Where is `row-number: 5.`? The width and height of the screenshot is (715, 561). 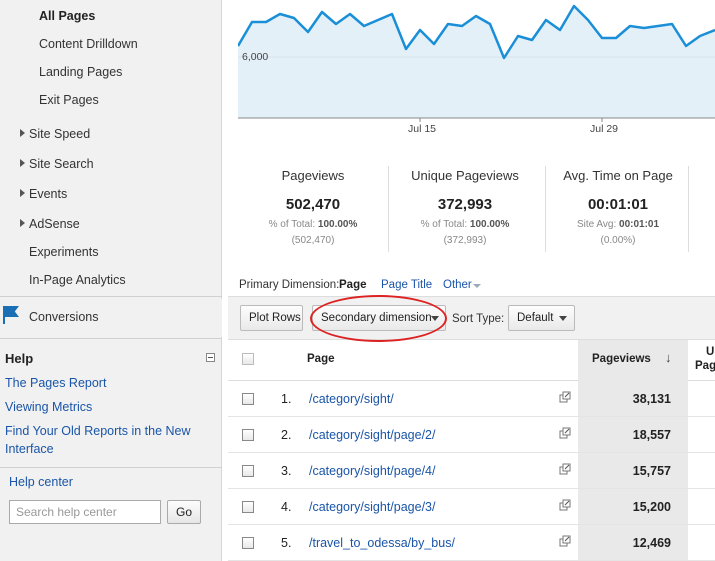
row-number: 5. is located at coordinates (286, 543).